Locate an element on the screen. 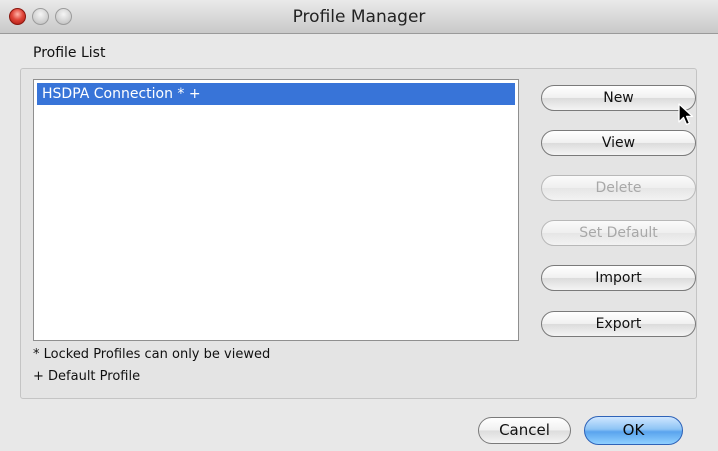 The height and width of the screenshot is (451, 718). delete-button: Delete is located at coordinates (618, 188).